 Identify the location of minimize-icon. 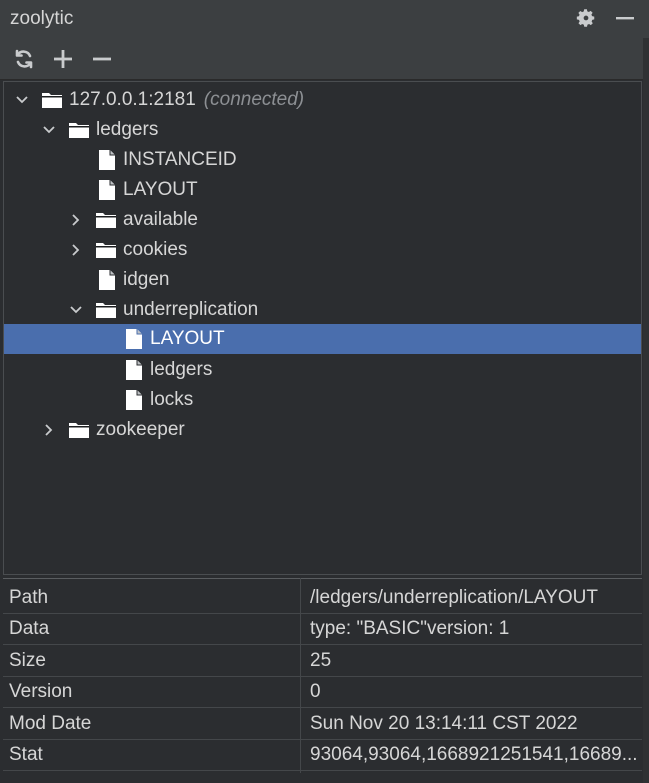
(625, 20).